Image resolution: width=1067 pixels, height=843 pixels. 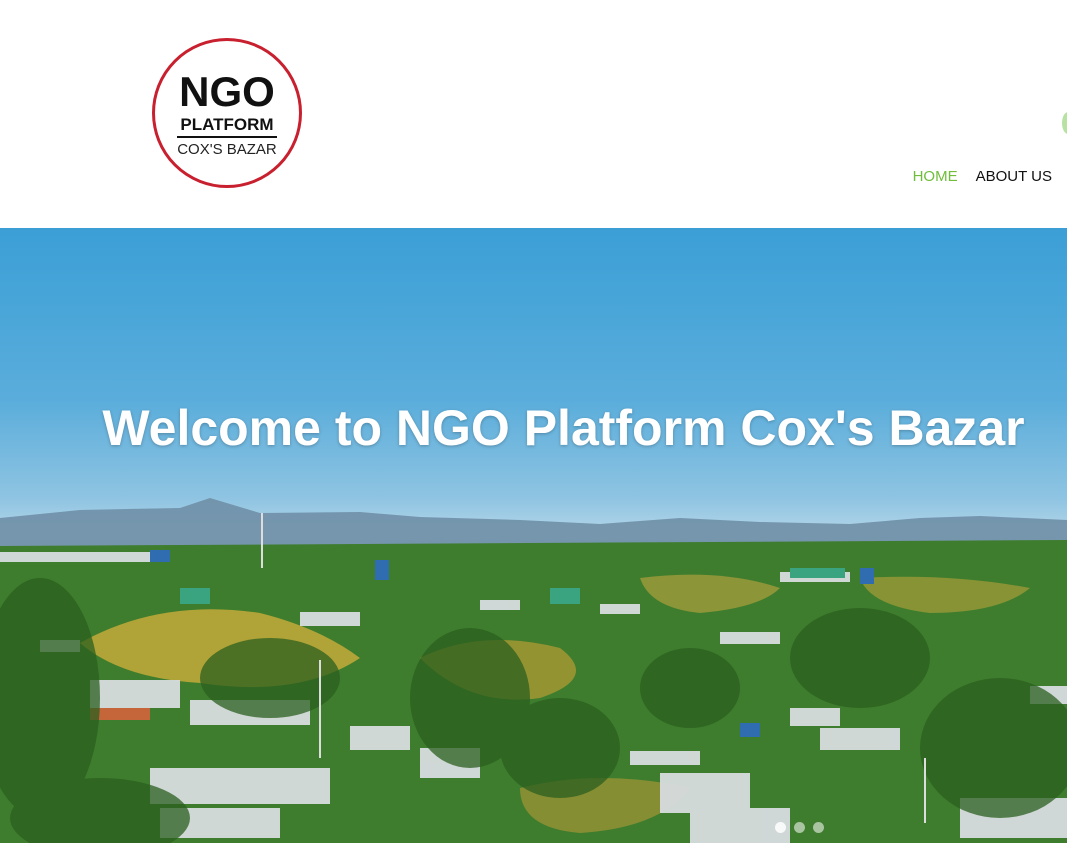 I want to click on header-social-icon, so click(x=1064, y=123).